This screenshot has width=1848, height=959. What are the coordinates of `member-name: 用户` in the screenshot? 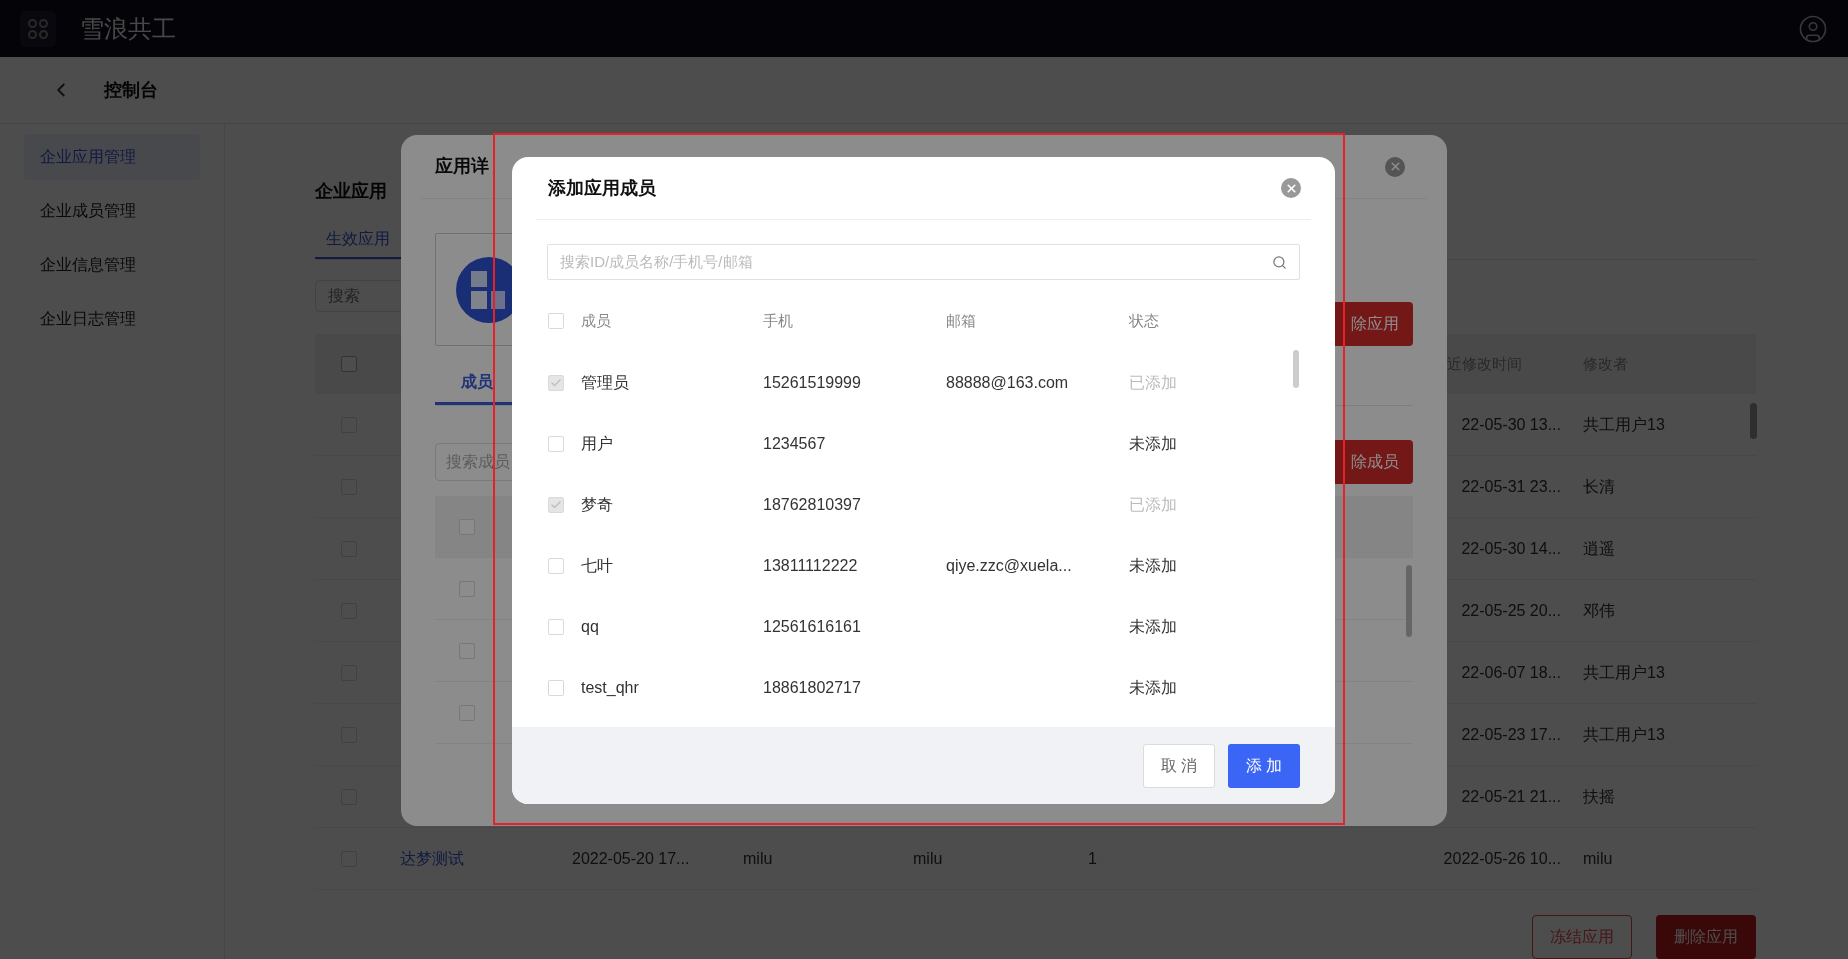 It's located at (597, 443).